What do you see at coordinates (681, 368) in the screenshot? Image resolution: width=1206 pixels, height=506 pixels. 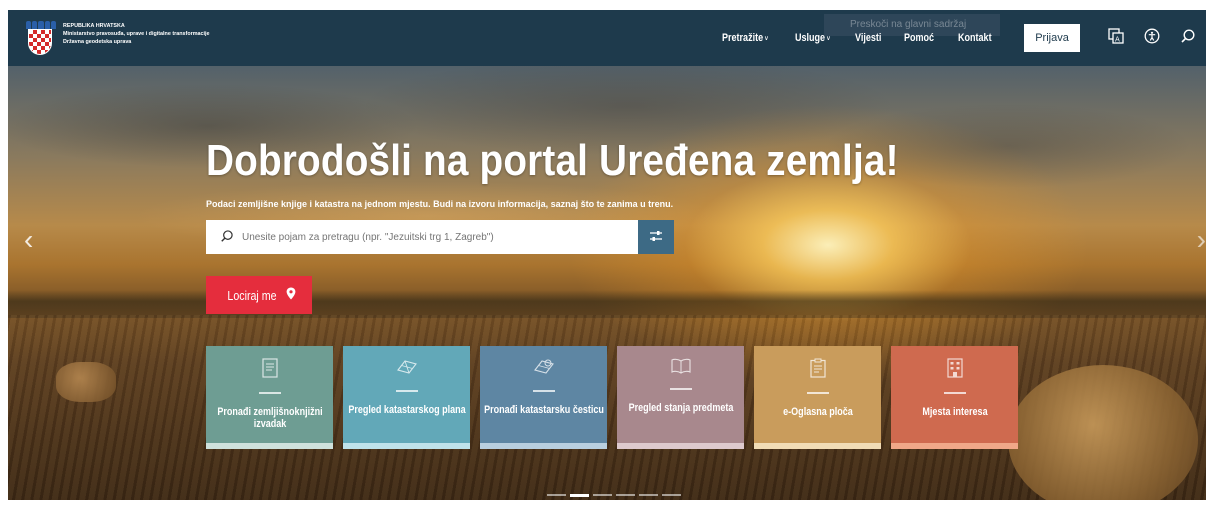 I see `book-icon` at bounding box center [681, 368].